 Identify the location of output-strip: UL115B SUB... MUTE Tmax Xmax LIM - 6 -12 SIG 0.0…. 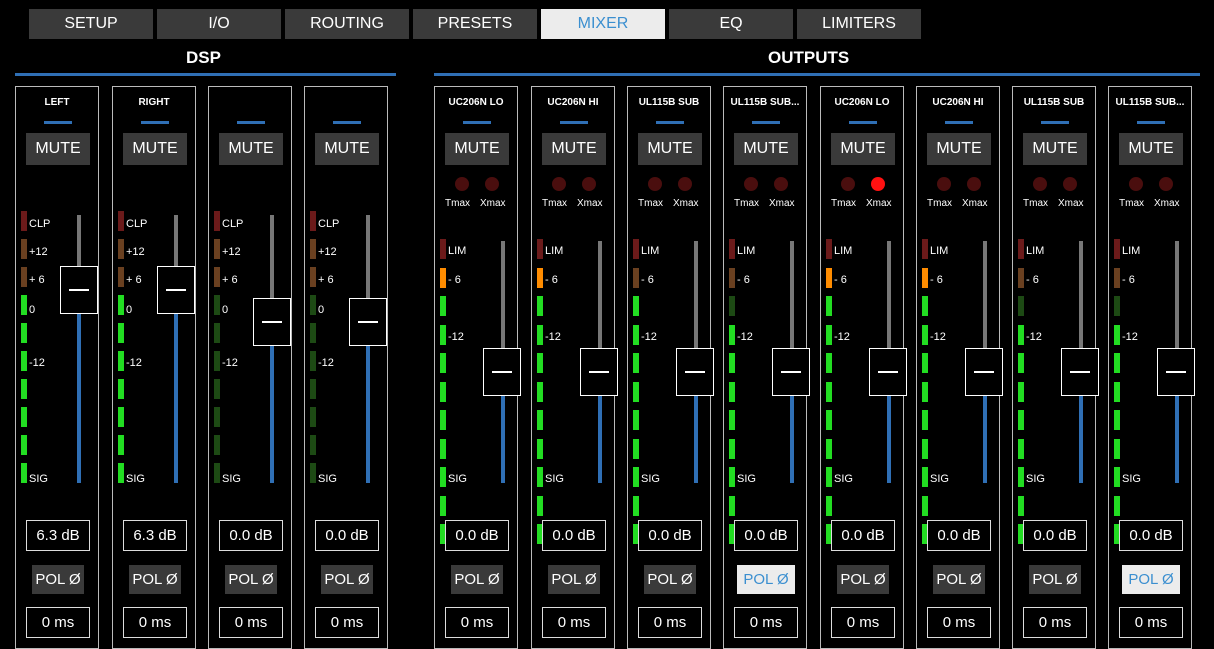
(1151, 367).